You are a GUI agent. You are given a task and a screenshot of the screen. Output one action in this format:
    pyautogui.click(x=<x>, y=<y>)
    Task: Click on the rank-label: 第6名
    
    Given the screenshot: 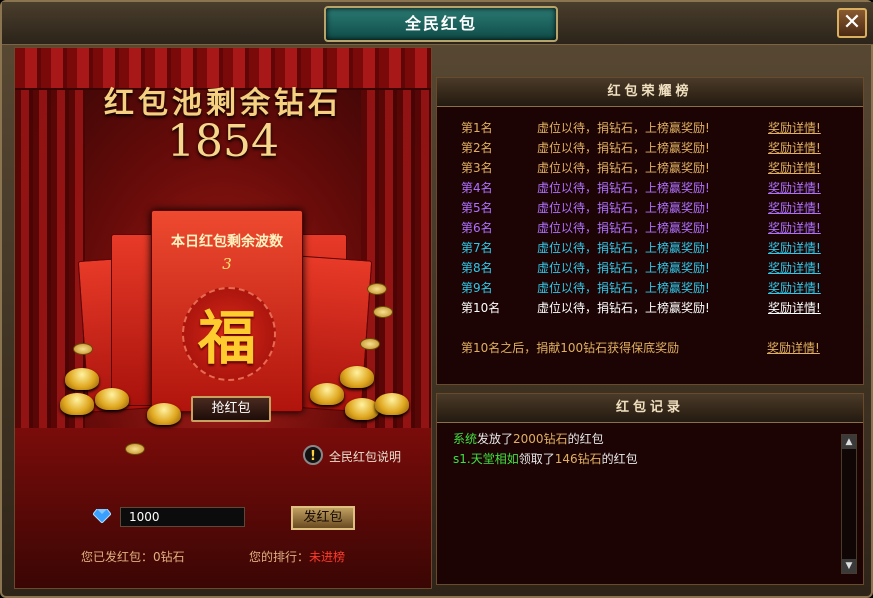 What is the action you would take?
    pyautogui.click(x=477, y=228)
    